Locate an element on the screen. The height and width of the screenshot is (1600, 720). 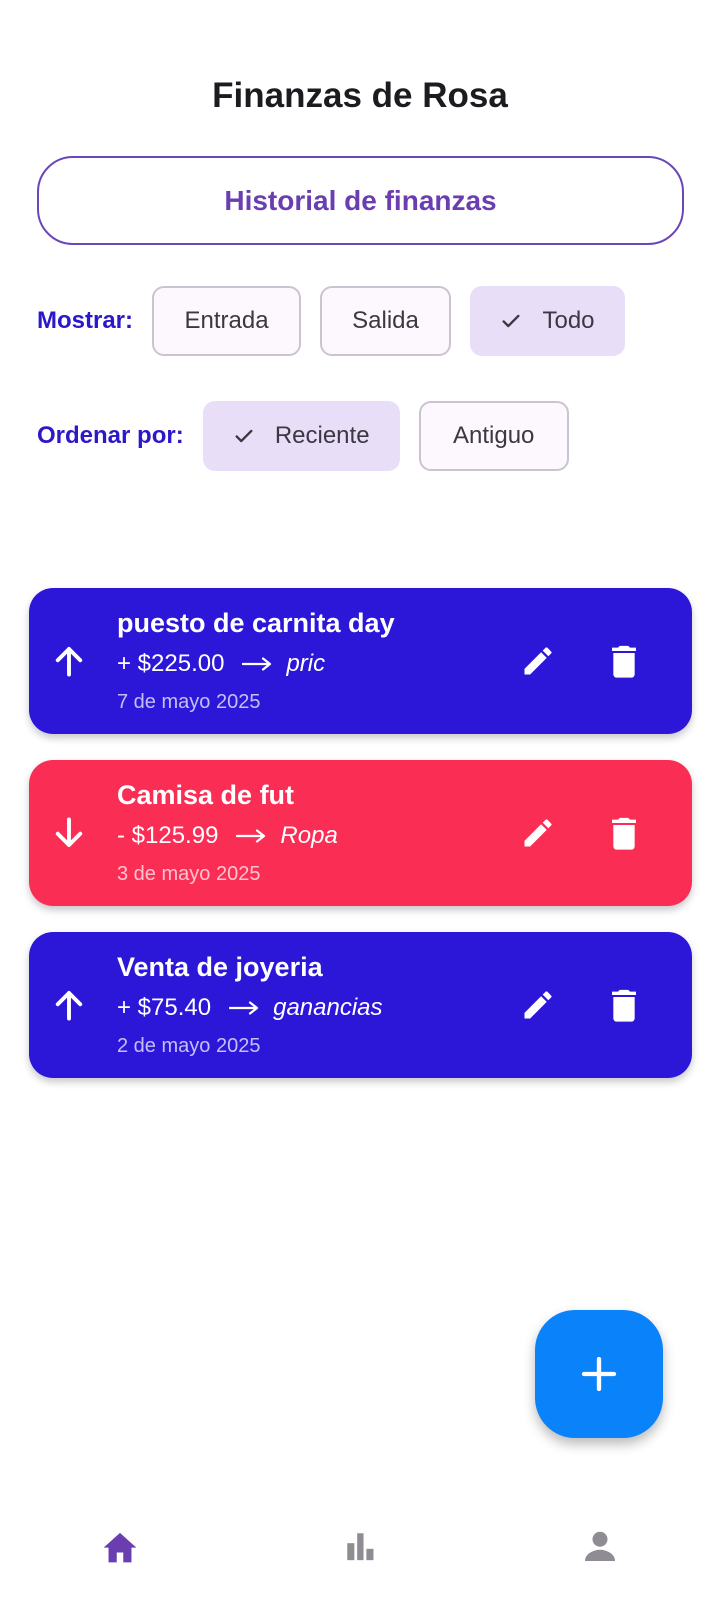
transaction-amount-line: - $125.99 Ropa is located at coordinates (227, 836).